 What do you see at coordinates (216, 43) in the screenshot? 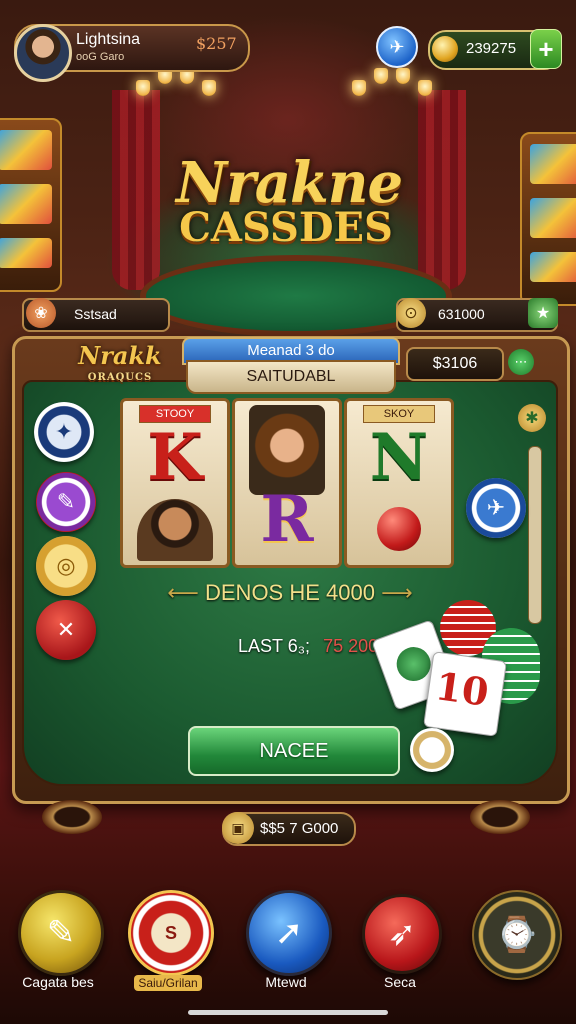
I see `profile-value: $257` at bounding box center [216, 43].